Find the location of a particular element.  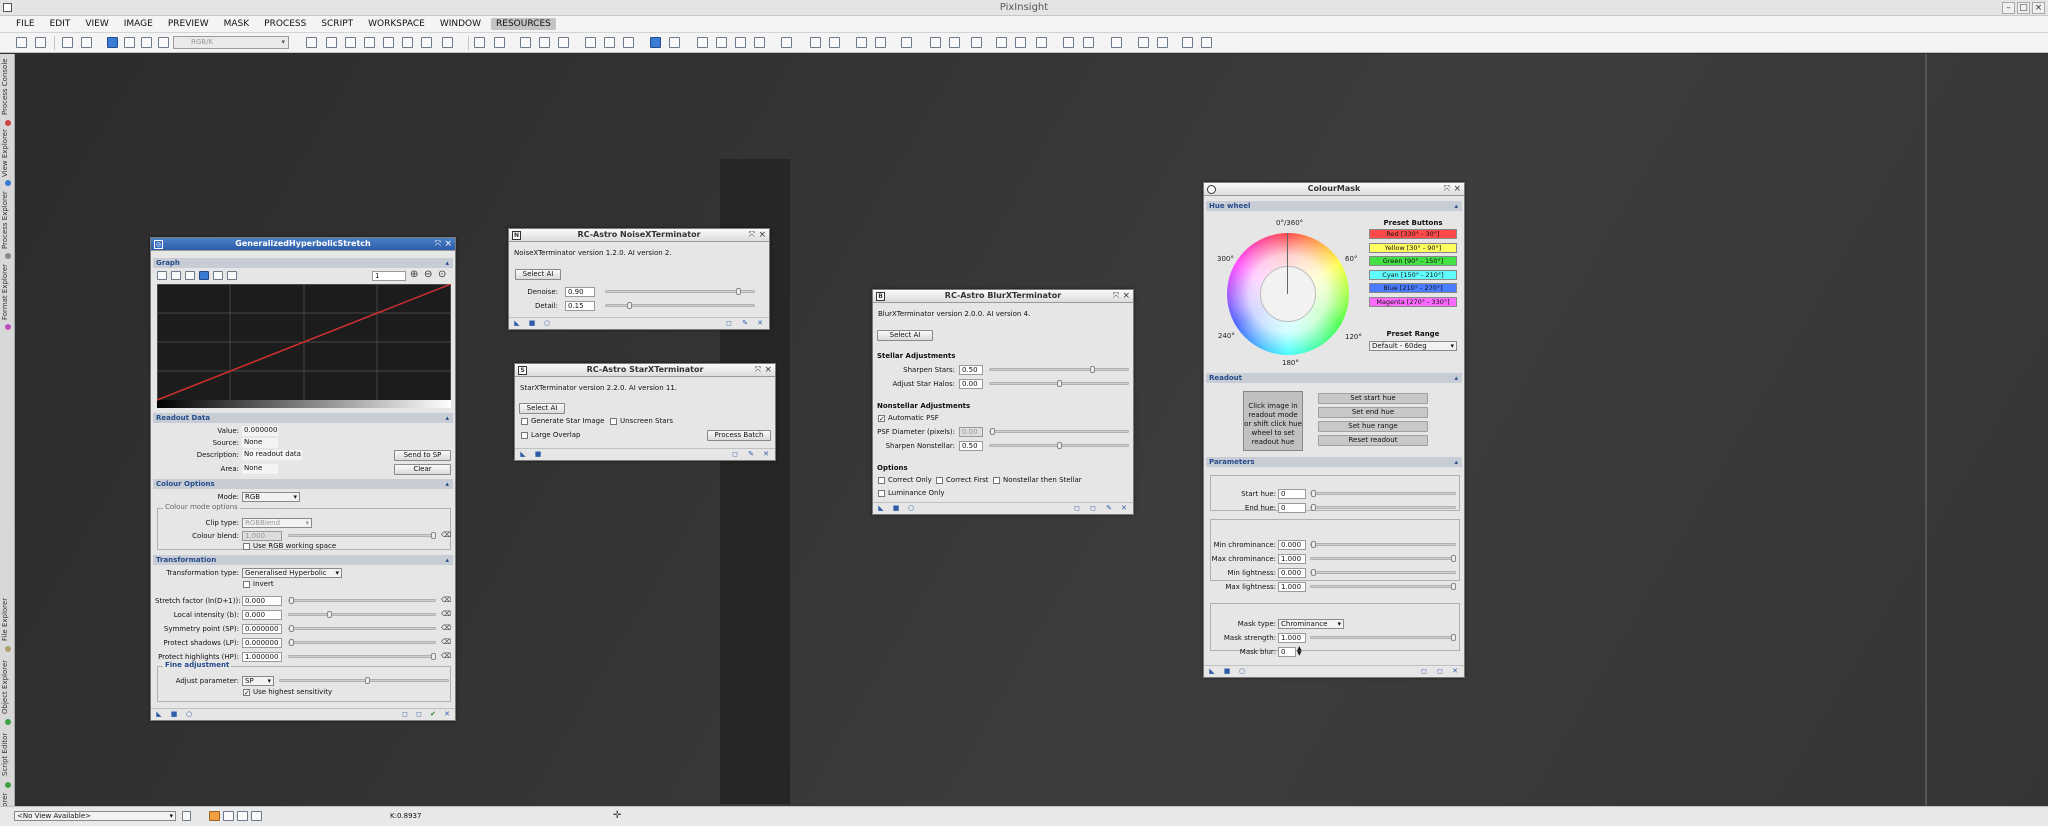

graph-tool-6-icon is located at coordinates (232, 275).